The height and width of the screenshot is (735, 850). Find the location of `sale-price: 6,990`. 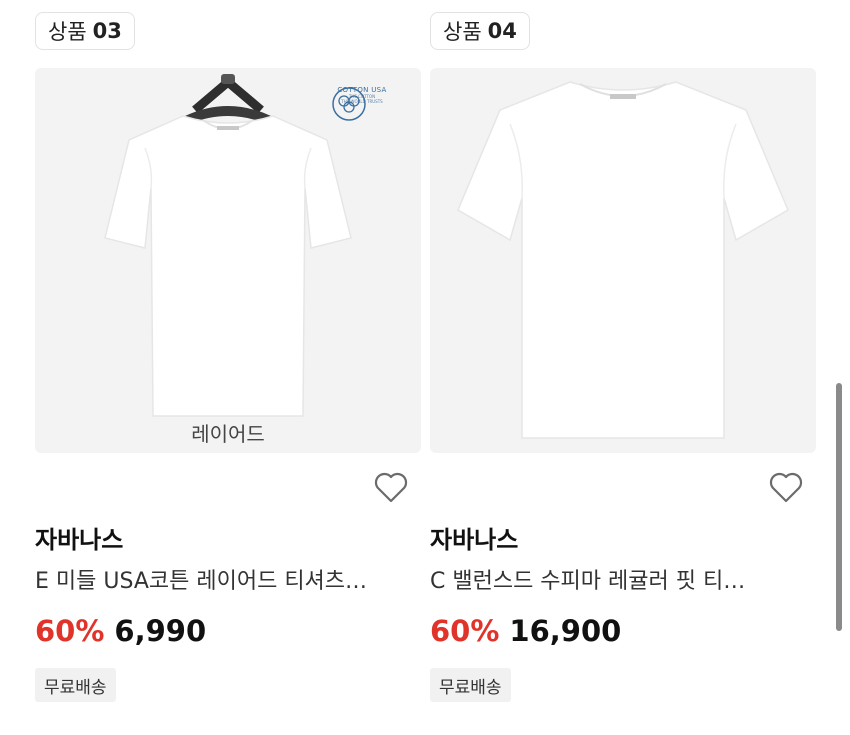

sale-price: 6,990 is located at coordinates (160, 631).